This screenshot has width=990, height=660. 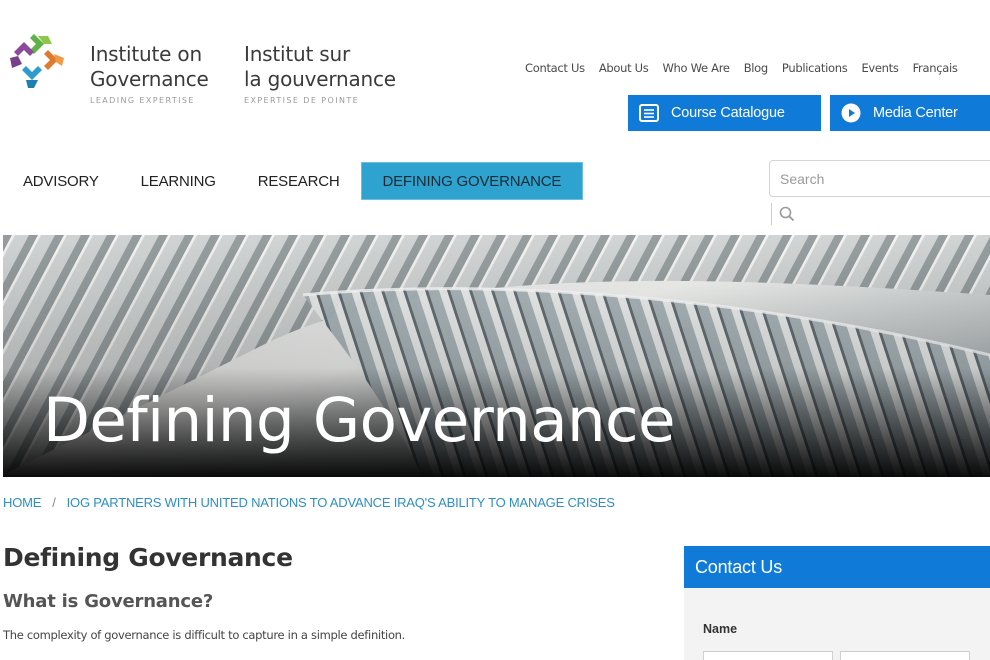 I want to click on search-button, so click(x=786, y=214).